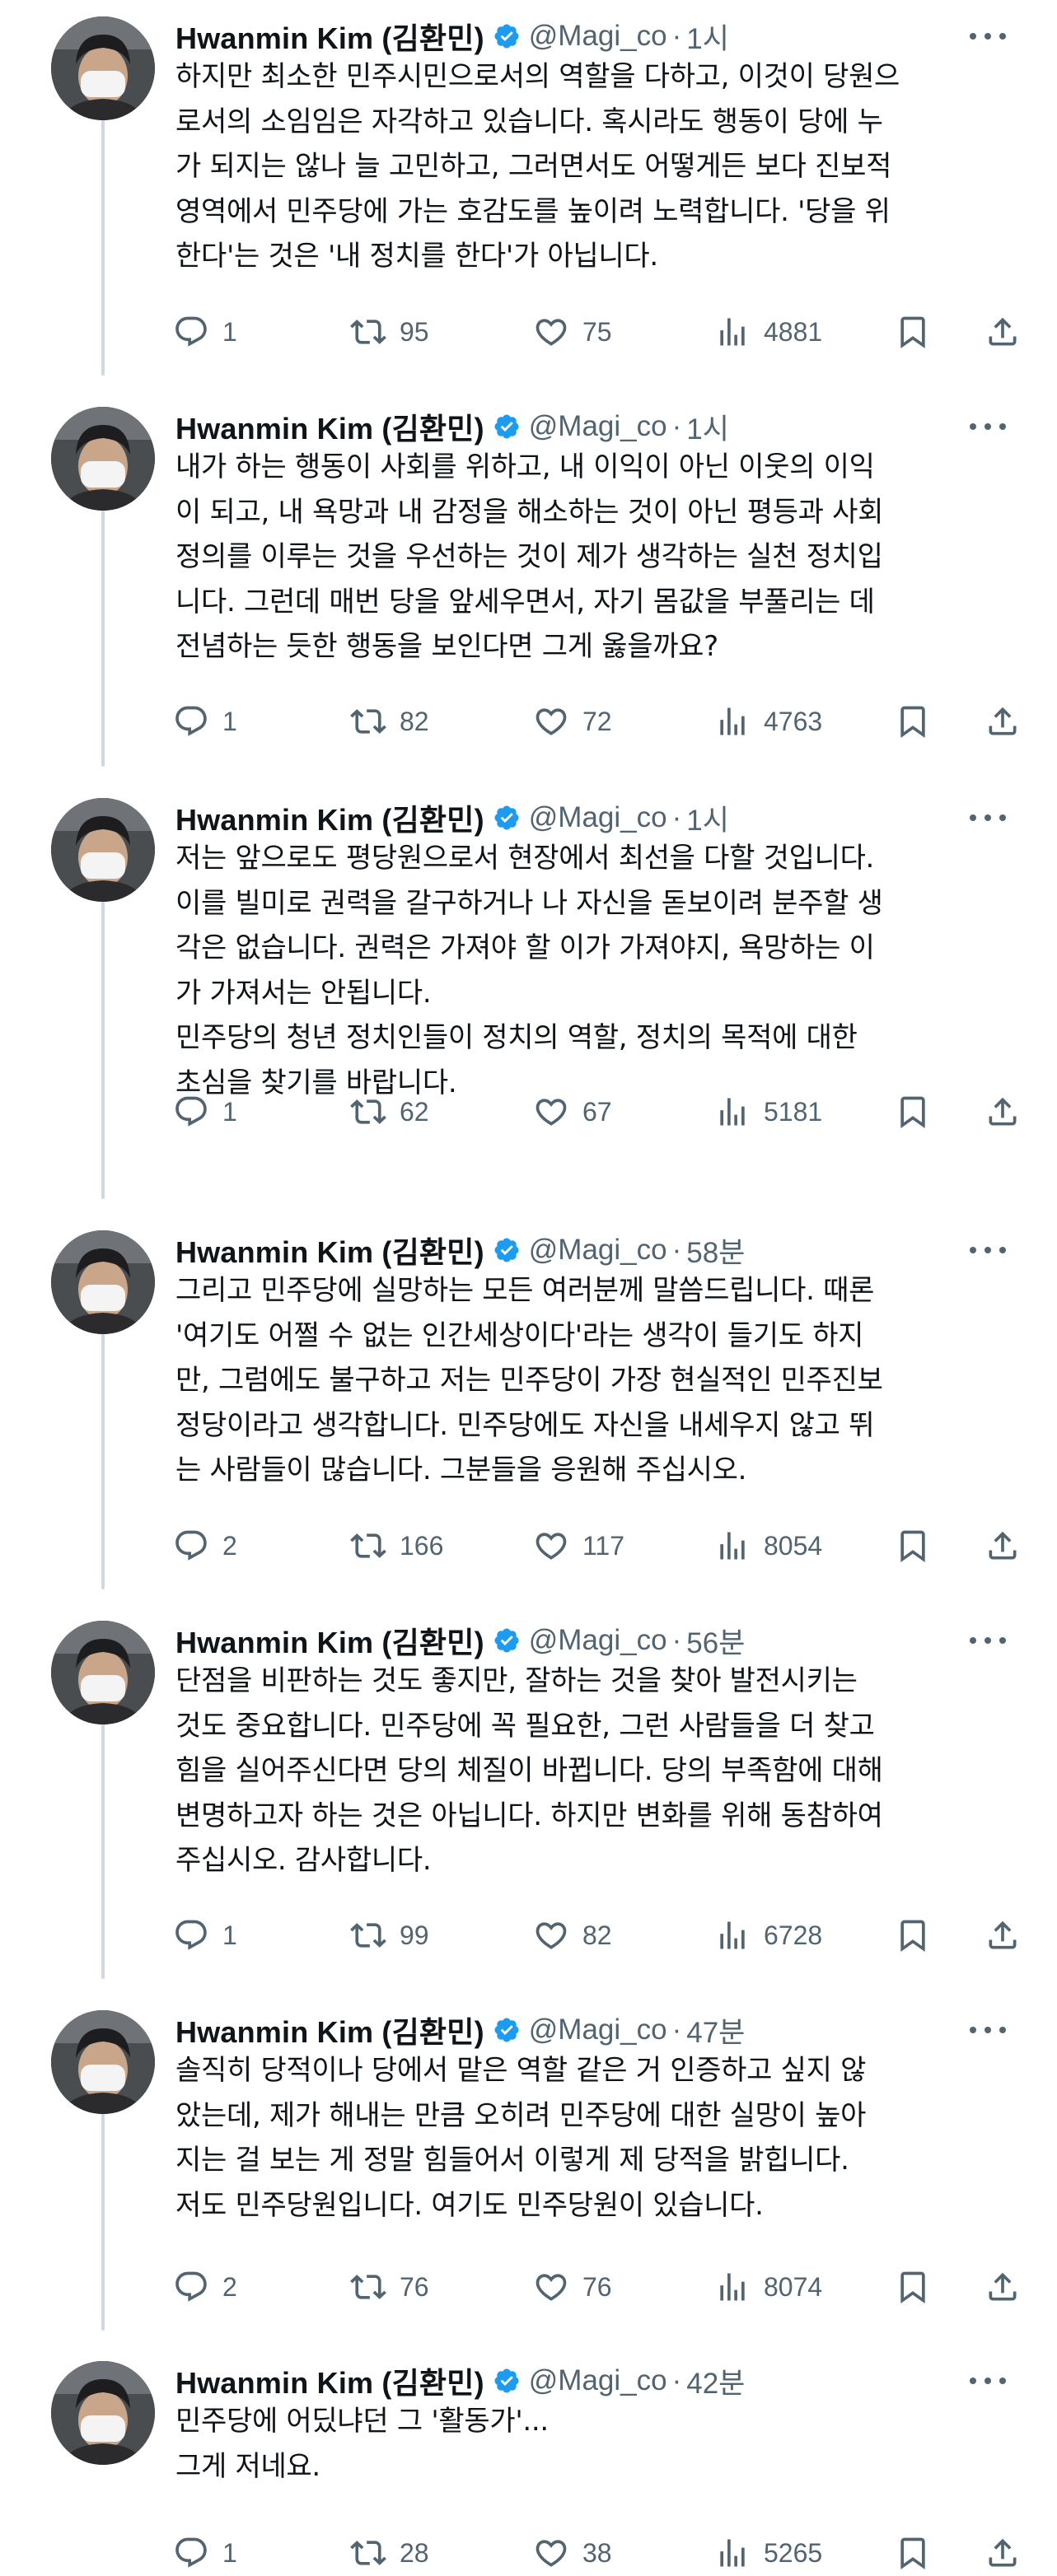 The width and height of the screenshot is (1057, 2576). What do you see at coordinates (572, 2287) in the screenshot?
I see `like-button: 76` at bounding box center [572, 2287].